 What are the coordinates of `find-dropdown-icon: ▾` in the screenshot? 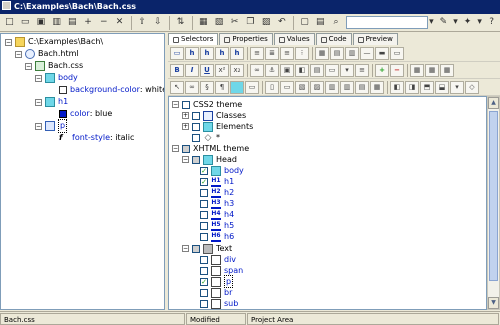 It's located at (431, 23).